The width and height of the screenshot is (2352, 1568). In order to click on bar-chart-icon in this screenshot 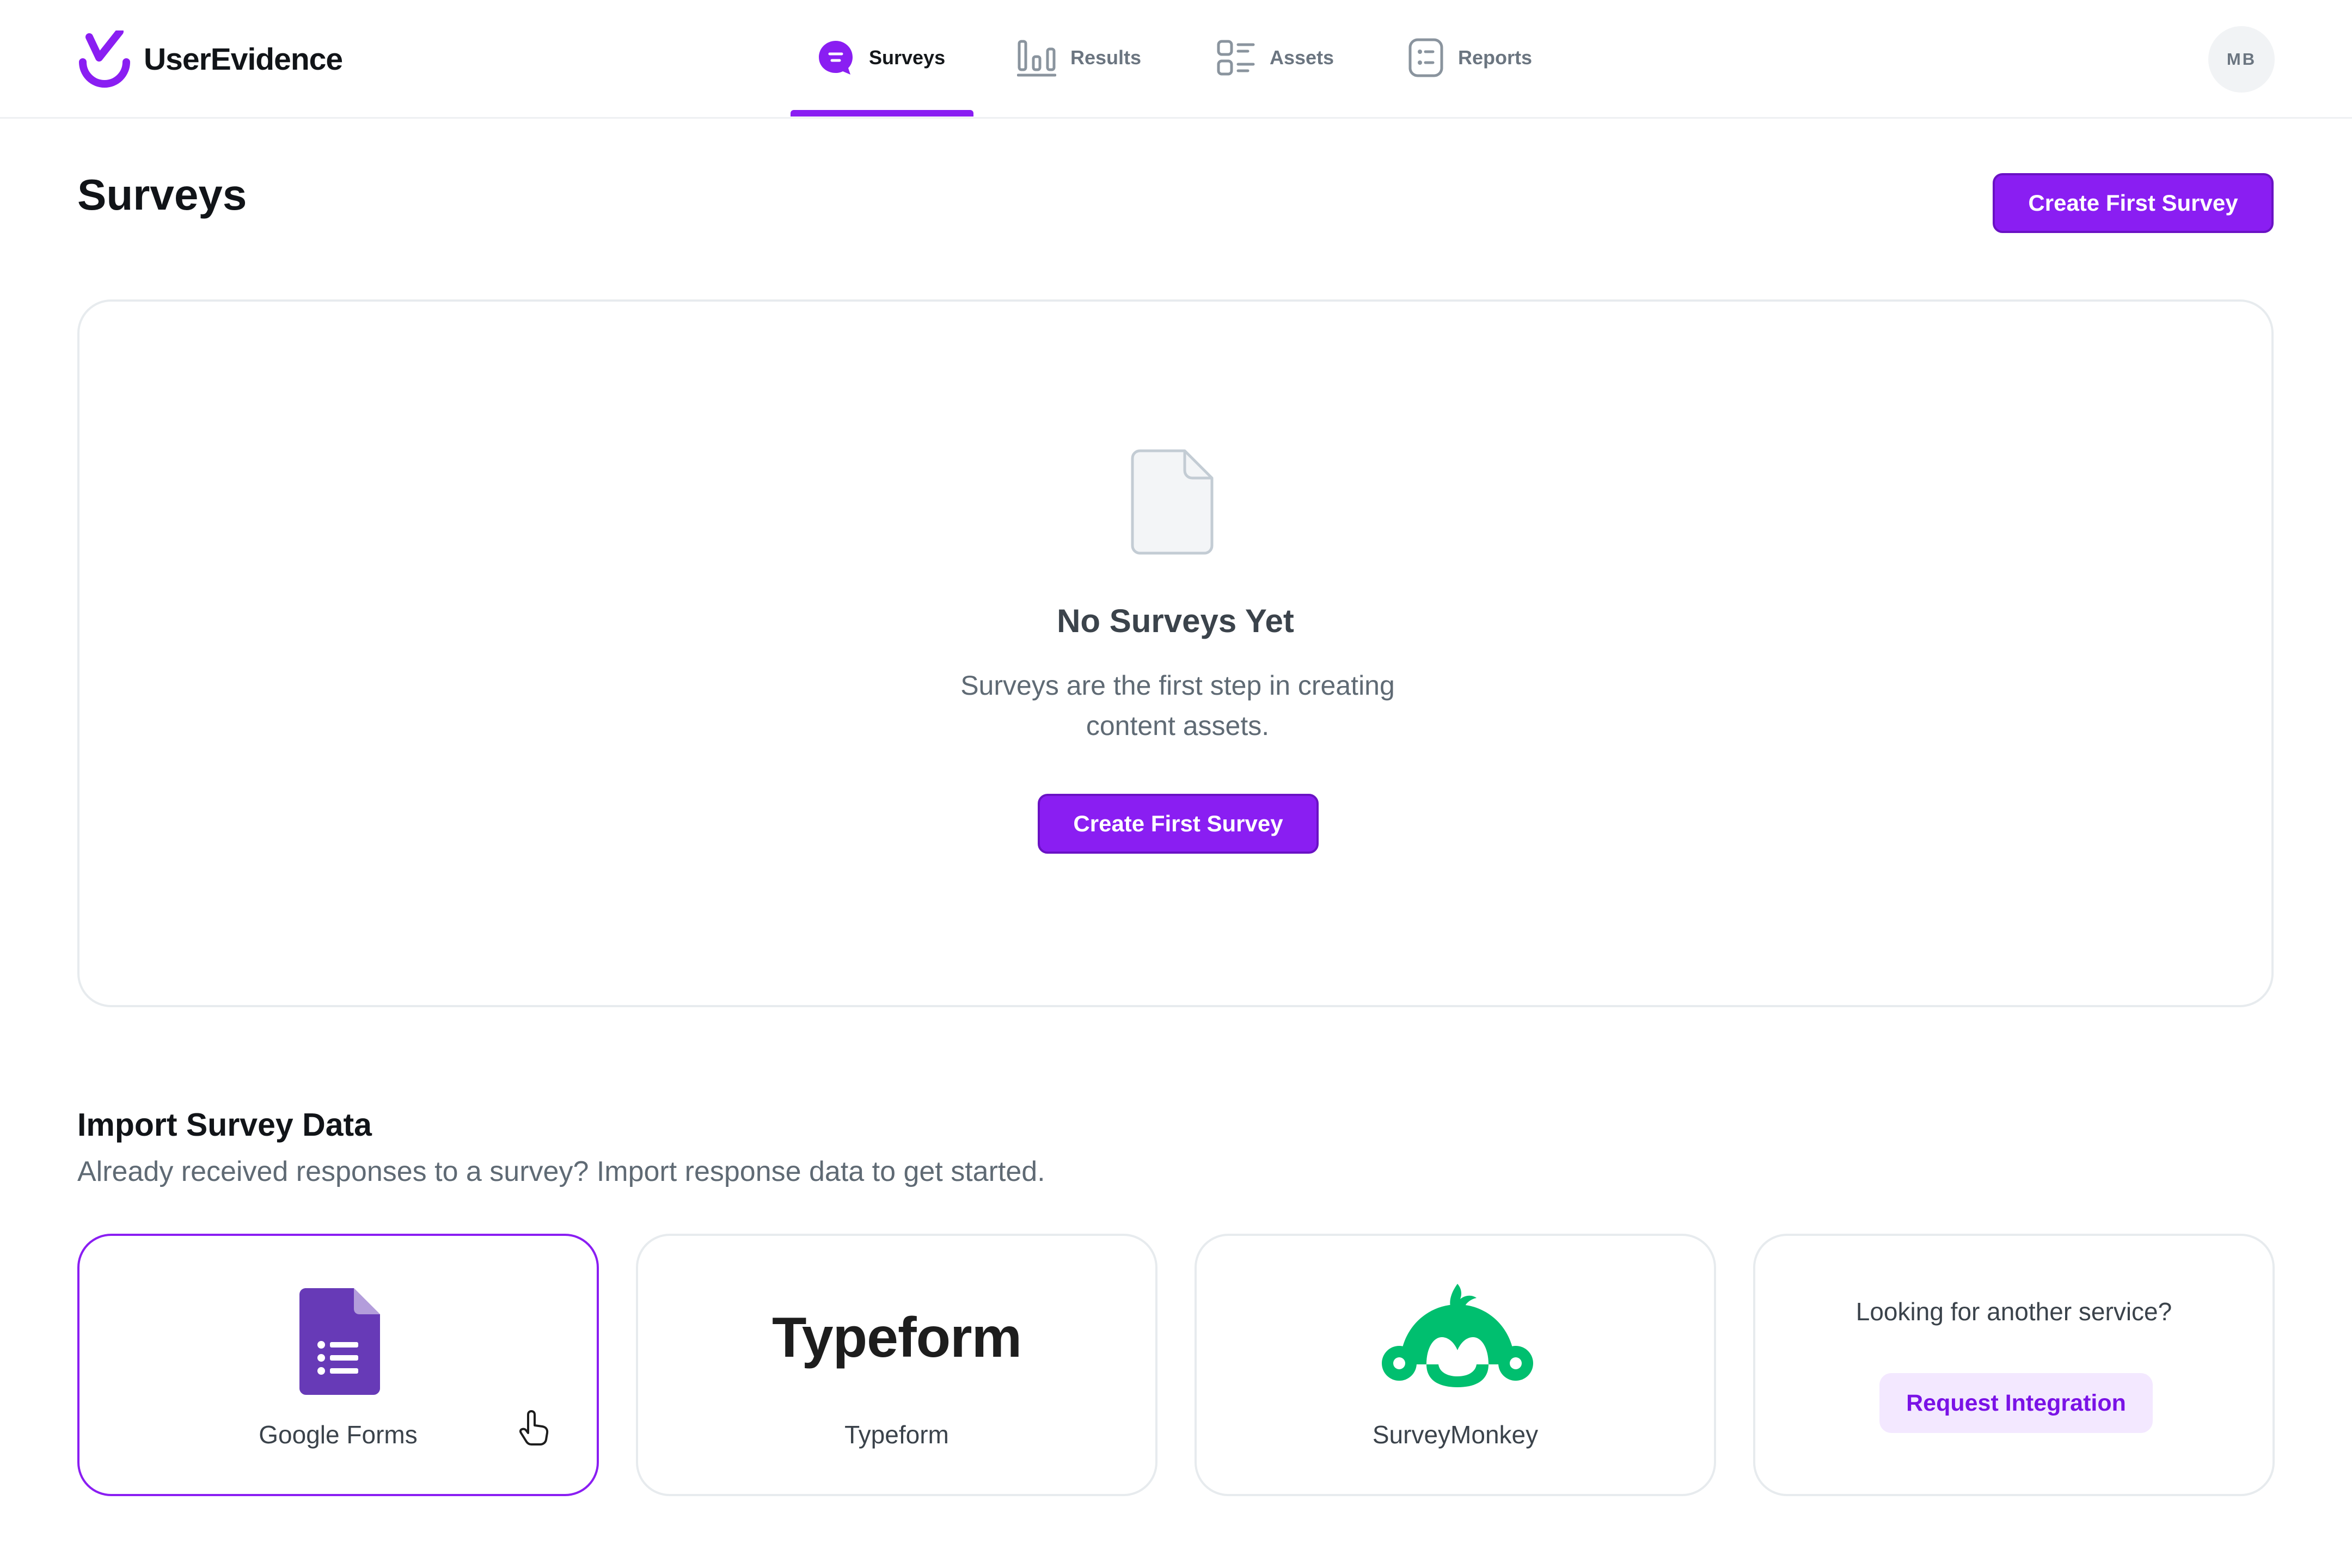, I will do `click(1036, 58)`.